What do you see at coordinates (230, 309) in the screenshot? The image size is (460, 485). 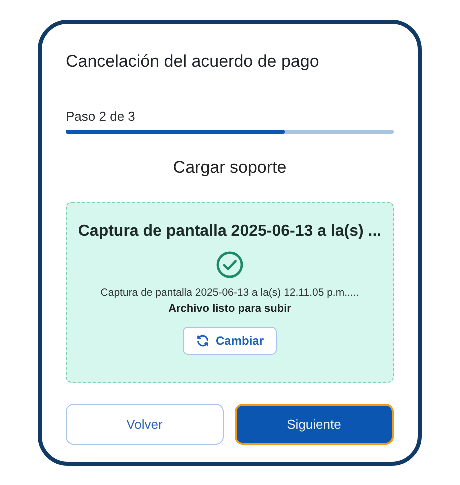 I see `upload-status: Archivo listo para subir` at bounding box center [230, 309].